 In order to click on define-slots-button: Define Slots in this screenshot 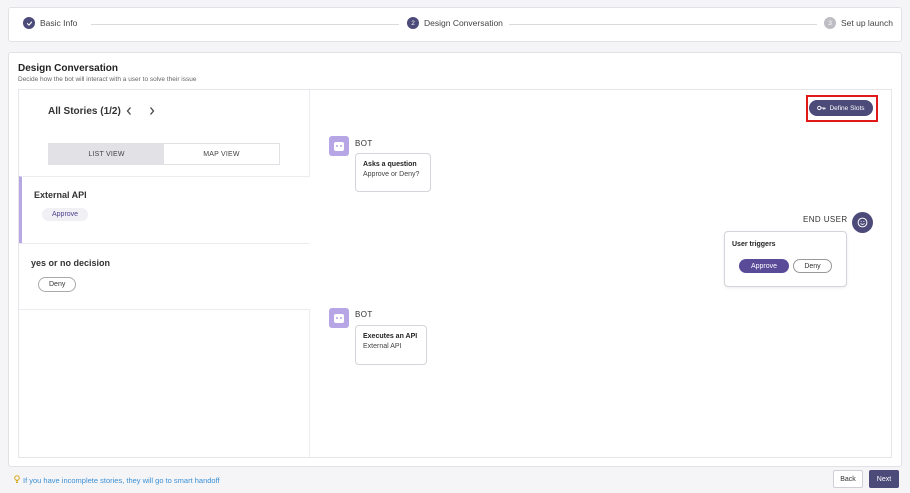, I will do `click(841, 108)`.